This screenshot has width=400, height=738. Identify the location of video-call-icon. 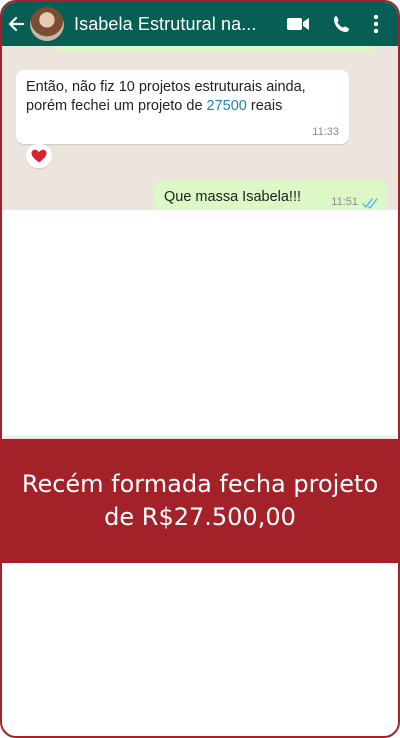
(298, 24).